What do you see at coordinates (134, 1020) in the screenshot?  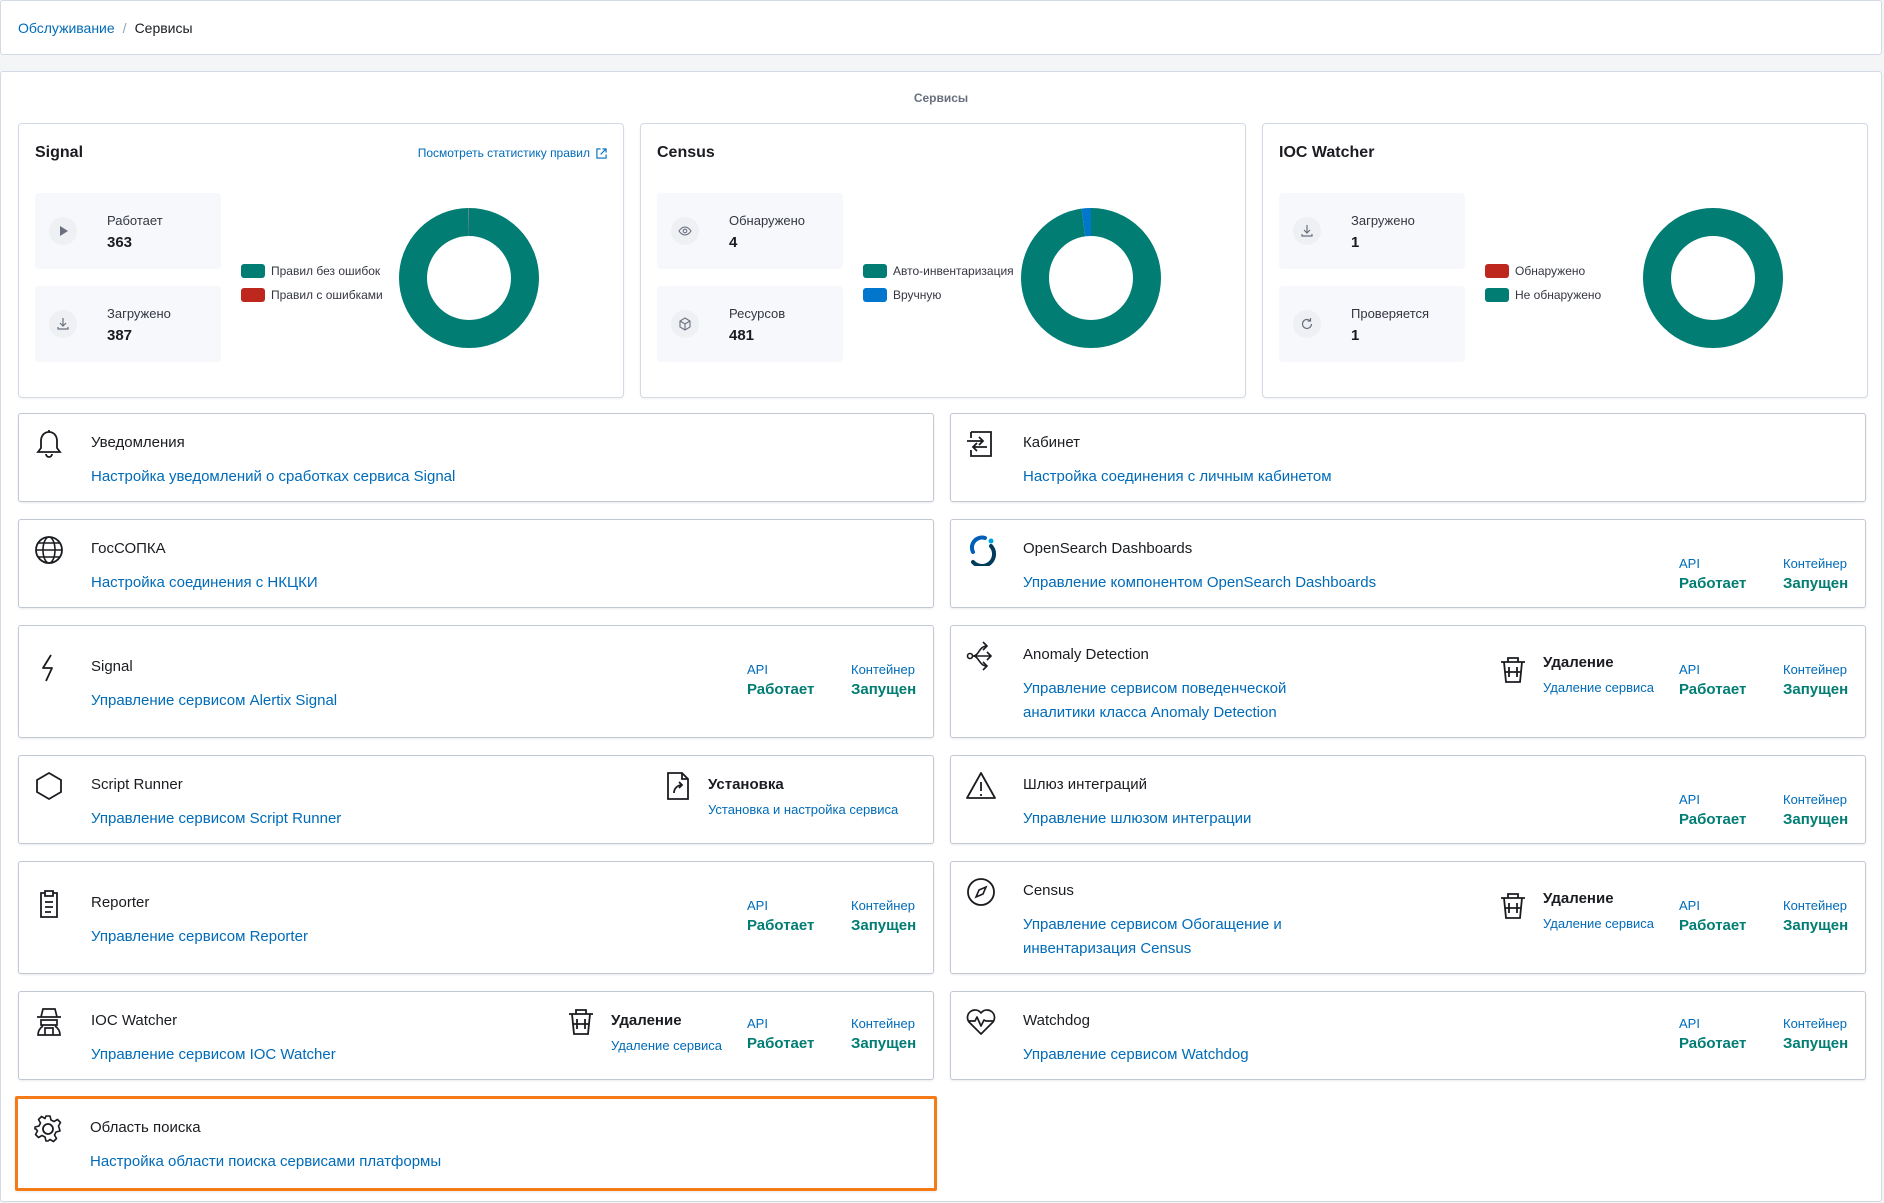 I see `service-title: IOC Watcher` at bounding box center [134, 1020].